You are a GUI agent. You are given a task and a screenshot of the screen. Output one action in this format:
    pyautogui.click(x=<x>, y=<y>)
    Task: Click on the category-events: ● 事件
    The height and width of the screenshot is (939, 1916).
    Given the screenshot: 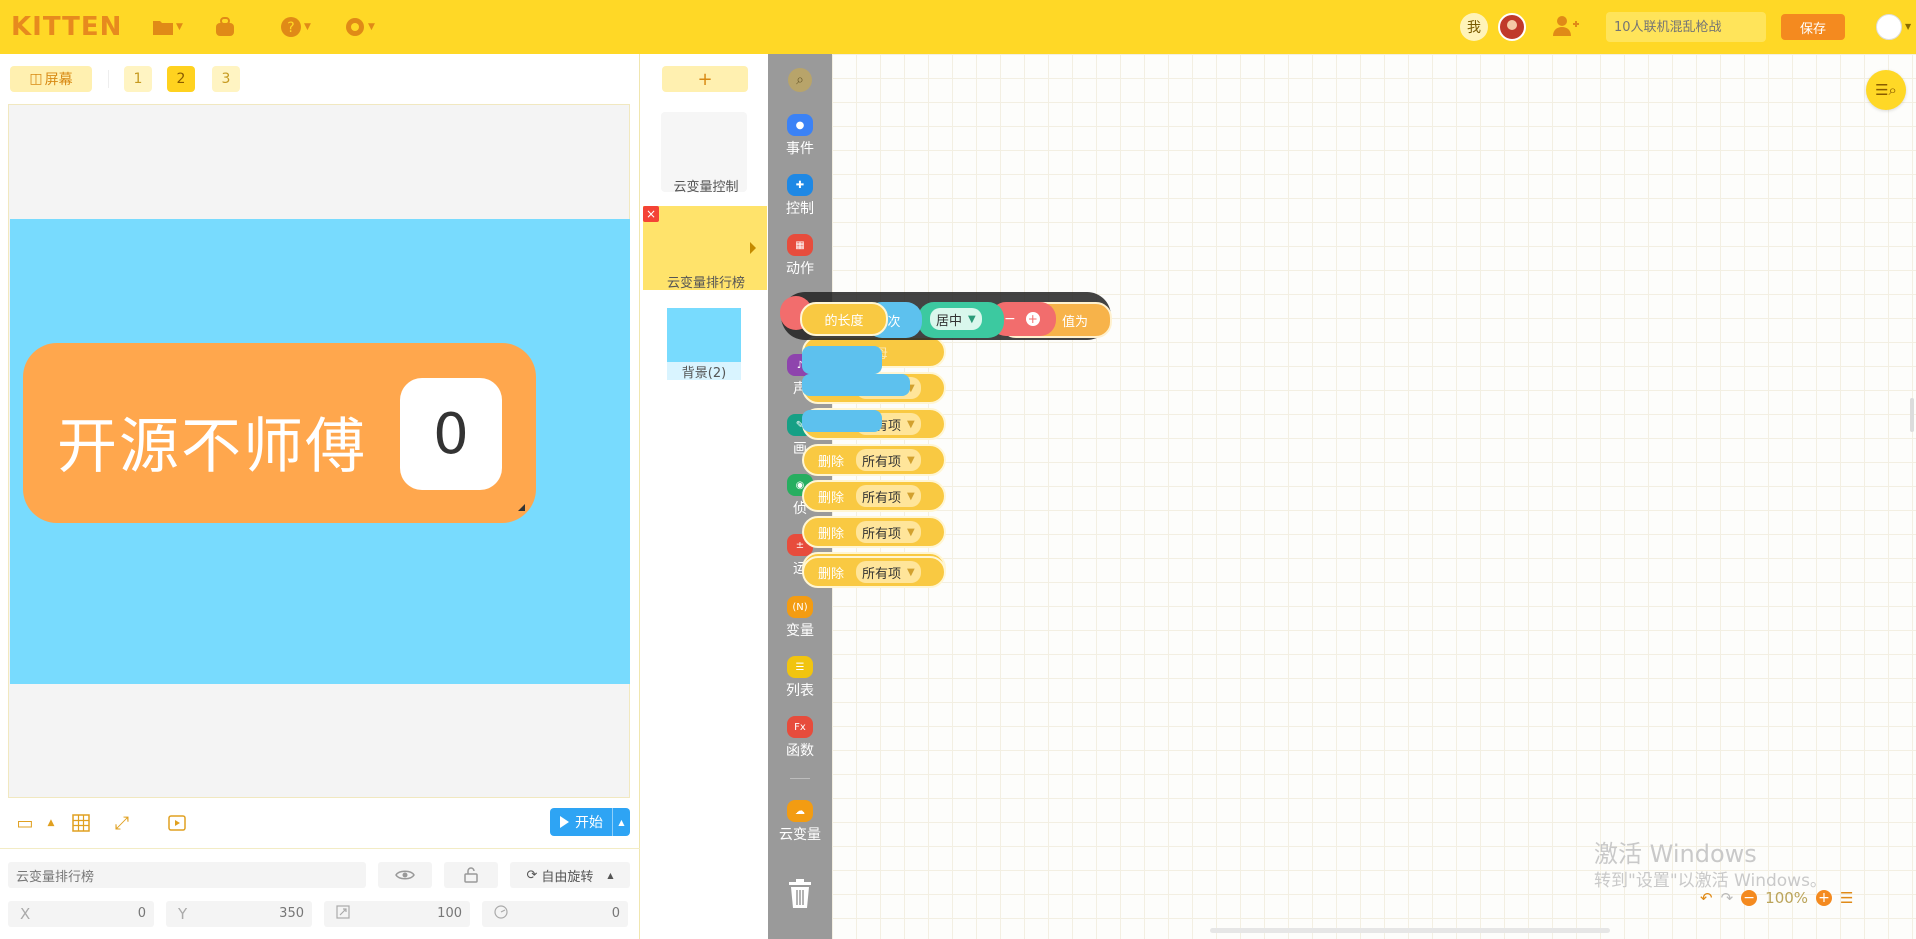 What is the action you would take?
    pyautogui.click(x=800, y=136)
    